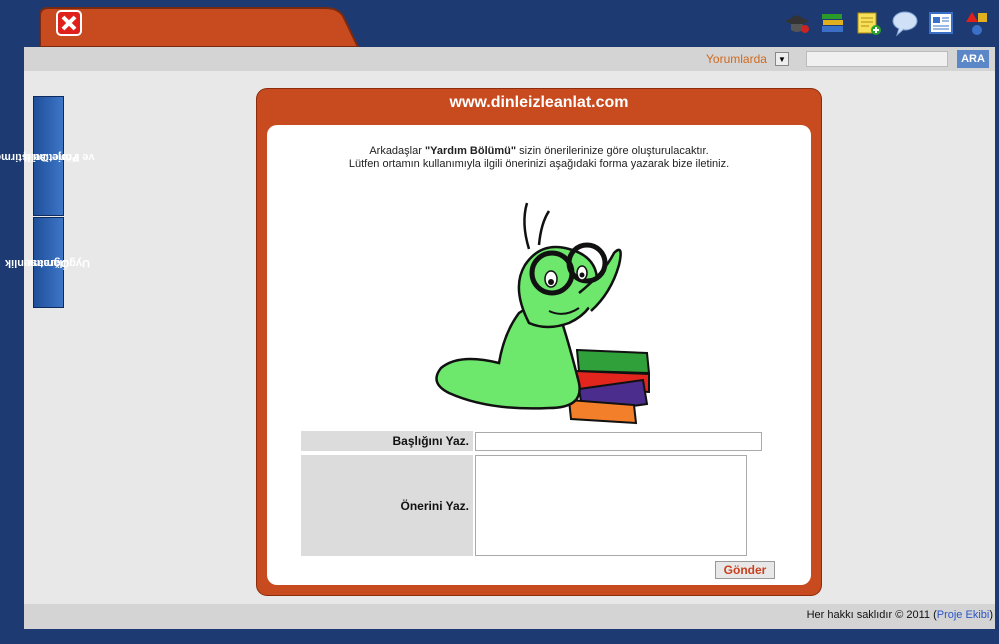 The width and height of the screenshot is (999, 644). I want to click on footer: Her hakkı saklıdır © 2011 (Proje Ekibi), so click(509, 616).